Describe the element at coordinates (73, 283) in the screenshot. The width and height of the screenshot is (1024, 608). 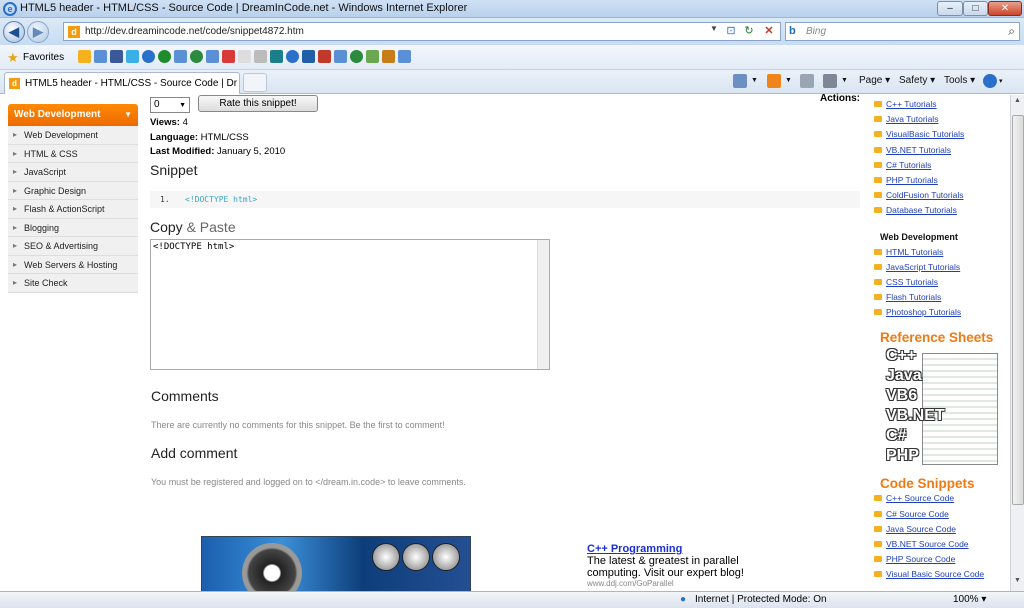
I see `leftnav-item-site-check: Site Check` at that location.